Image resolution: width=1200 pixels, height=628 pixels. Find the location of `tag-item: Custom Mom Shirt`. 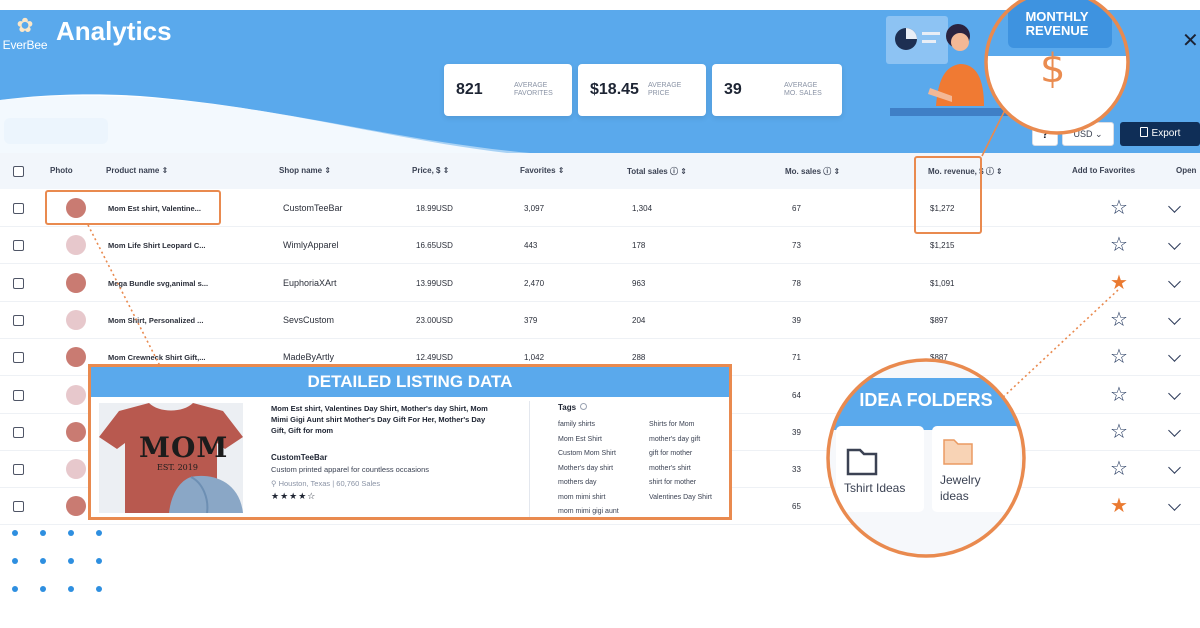

tag-item: Custom Mom Shirt is located at coordinates (587, 453).